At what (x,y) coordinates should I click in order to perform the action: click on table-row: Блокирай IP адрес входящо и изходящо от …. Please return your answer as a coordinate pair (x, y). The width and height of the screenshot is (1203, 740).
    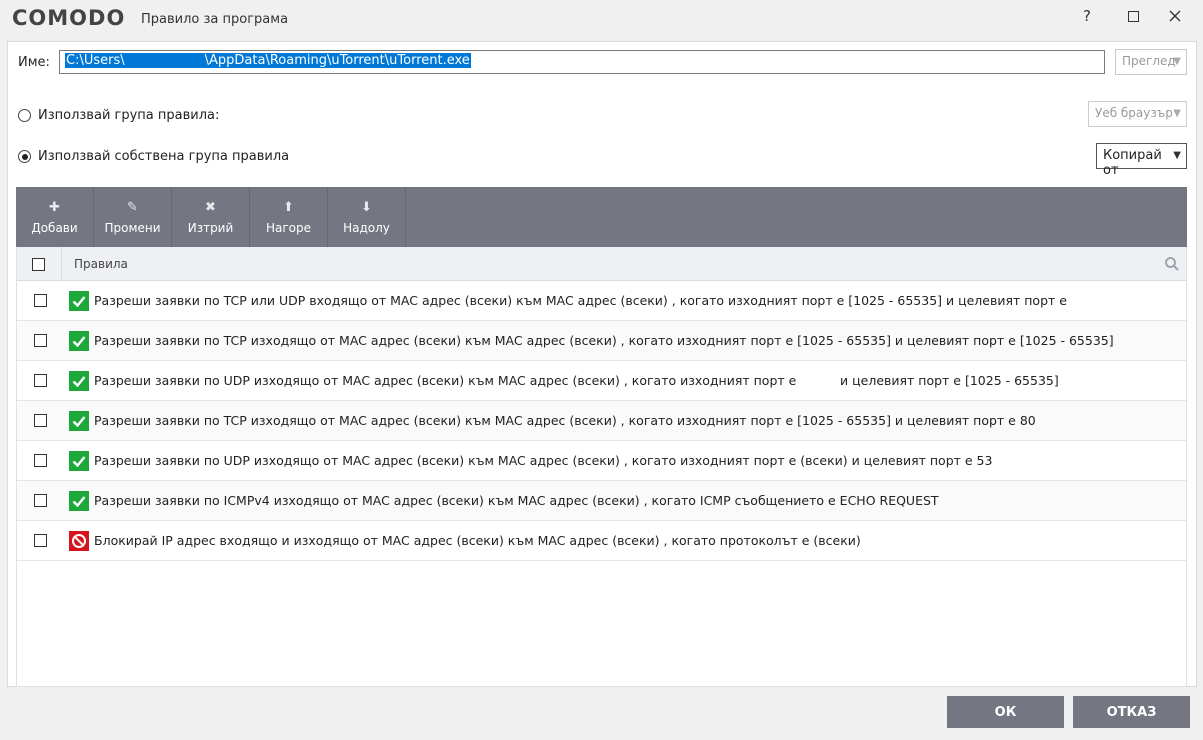
    Looking at the image, I should click on (601, 541).